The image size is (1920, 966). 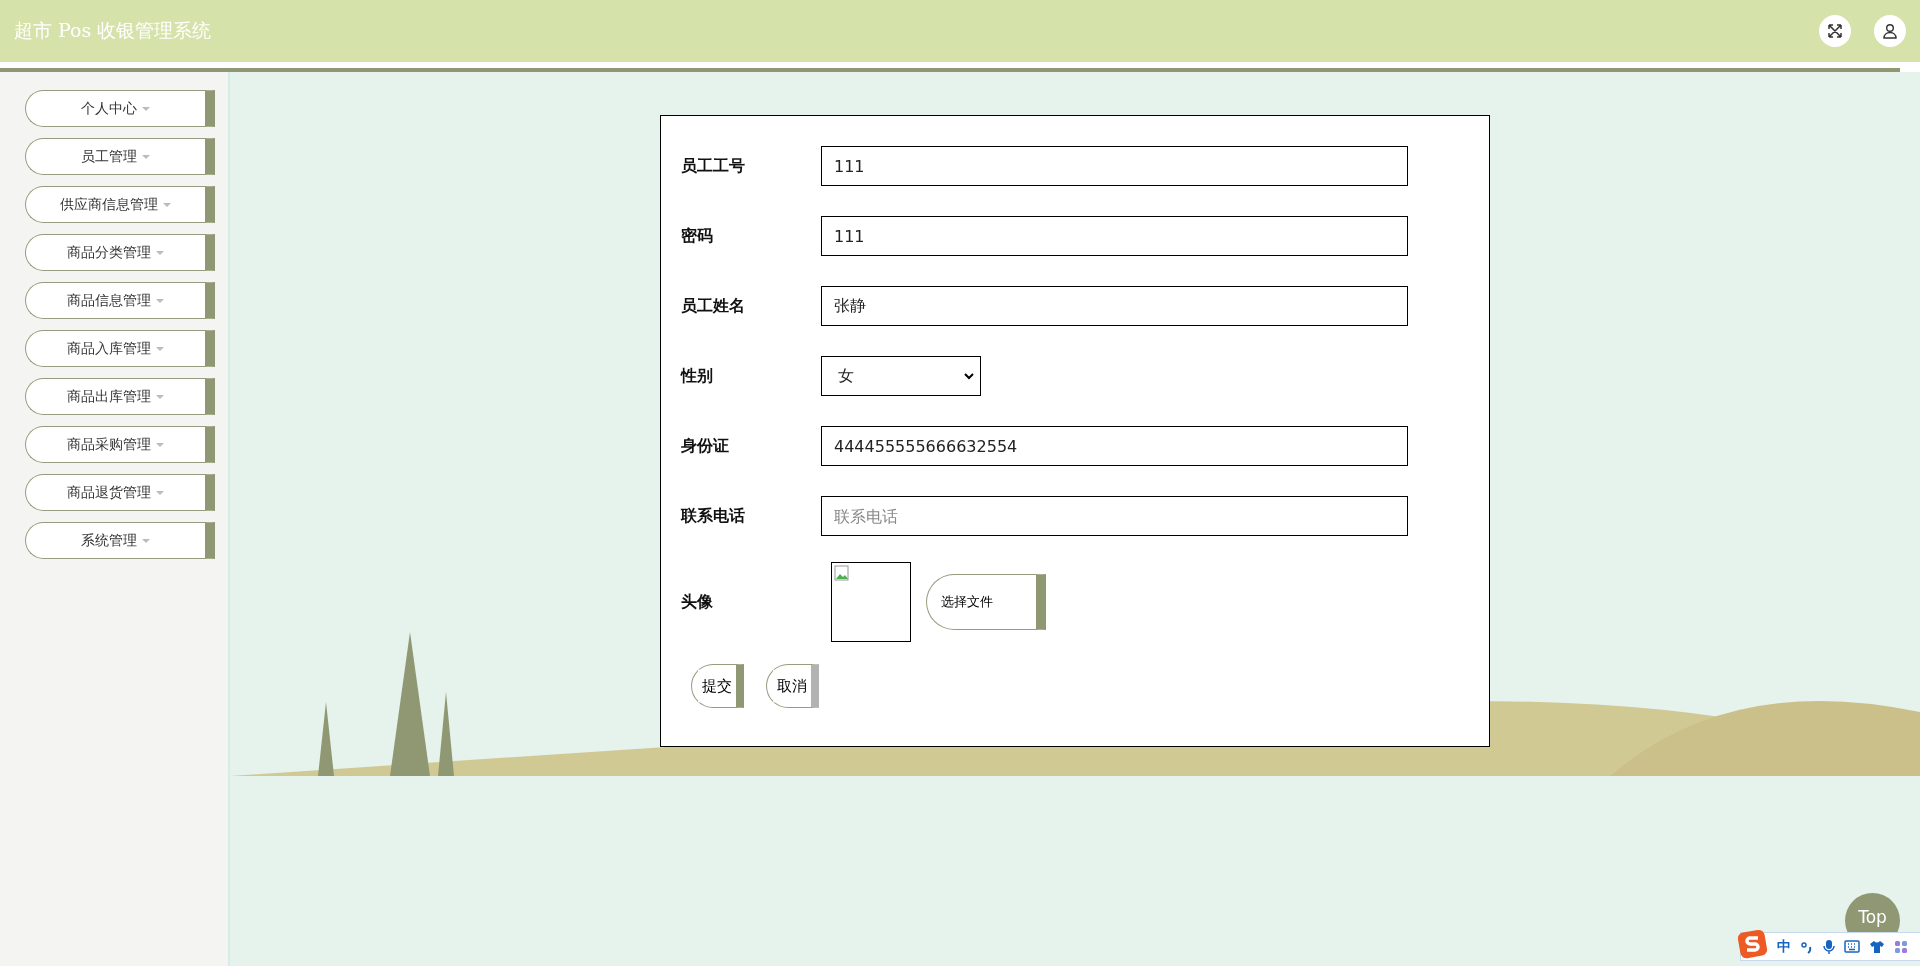 I want to click on sidebar-item: 商品分类管理, so click(x=120, y=252).